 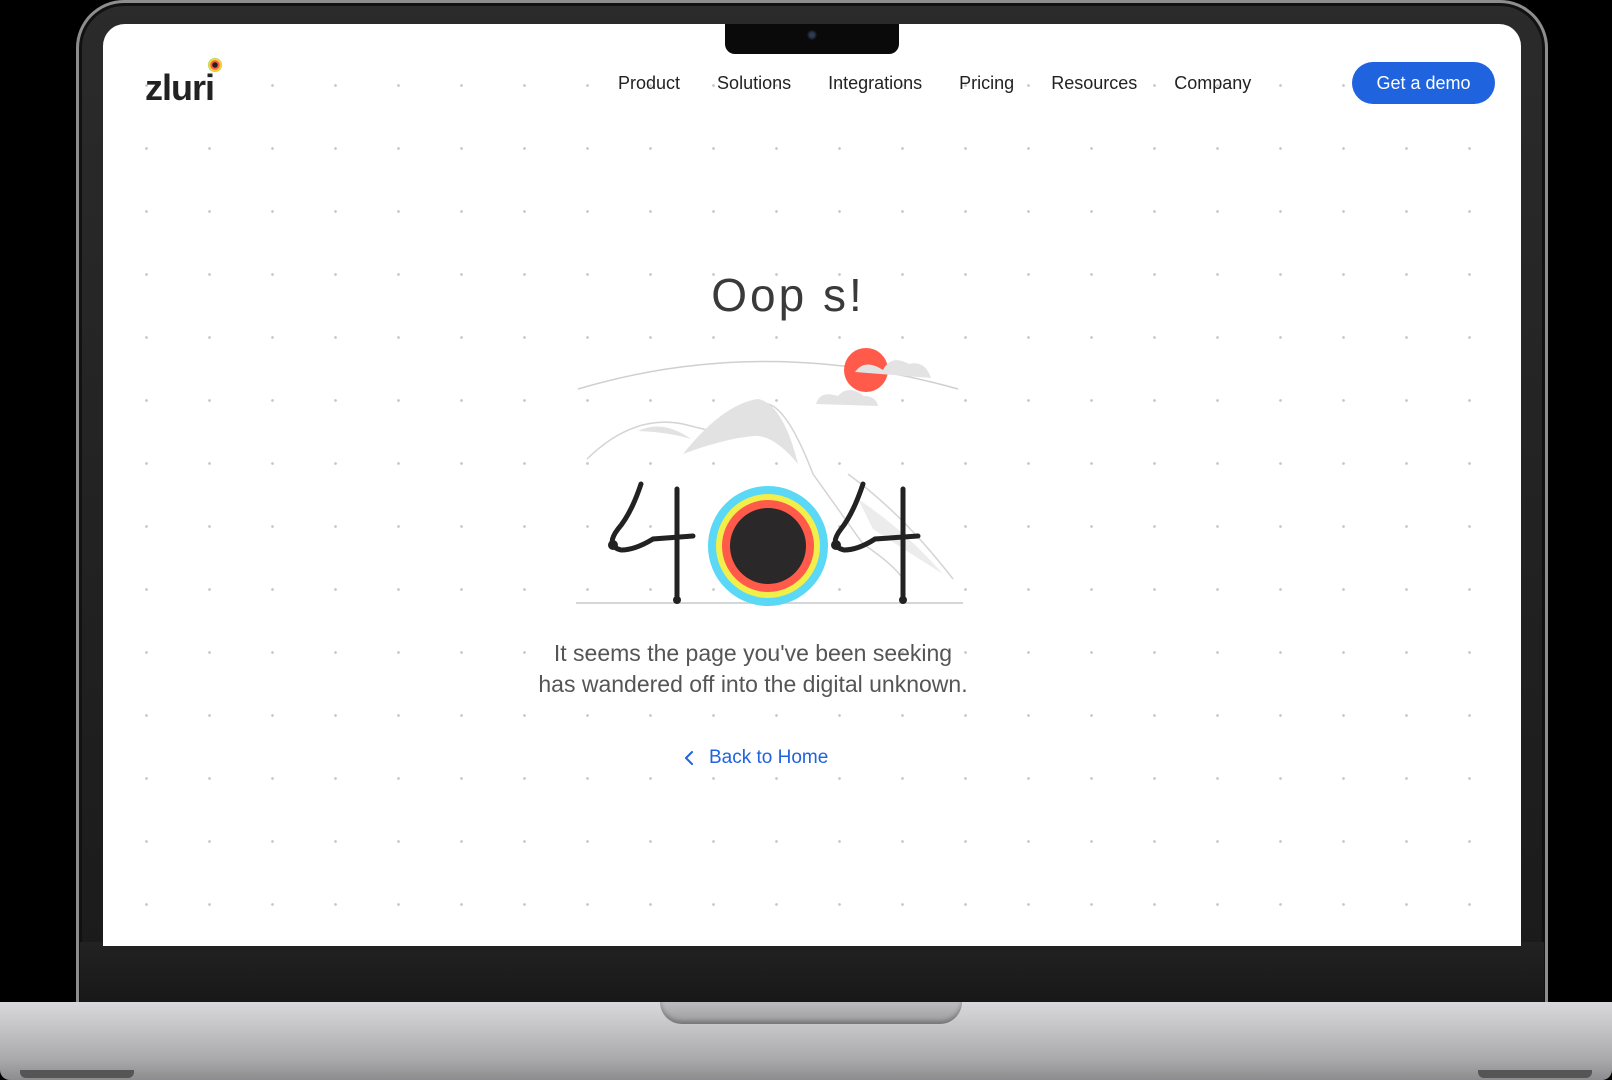 I want to click on back-to-home-label: Back to Home, so click(x=769, y=757).